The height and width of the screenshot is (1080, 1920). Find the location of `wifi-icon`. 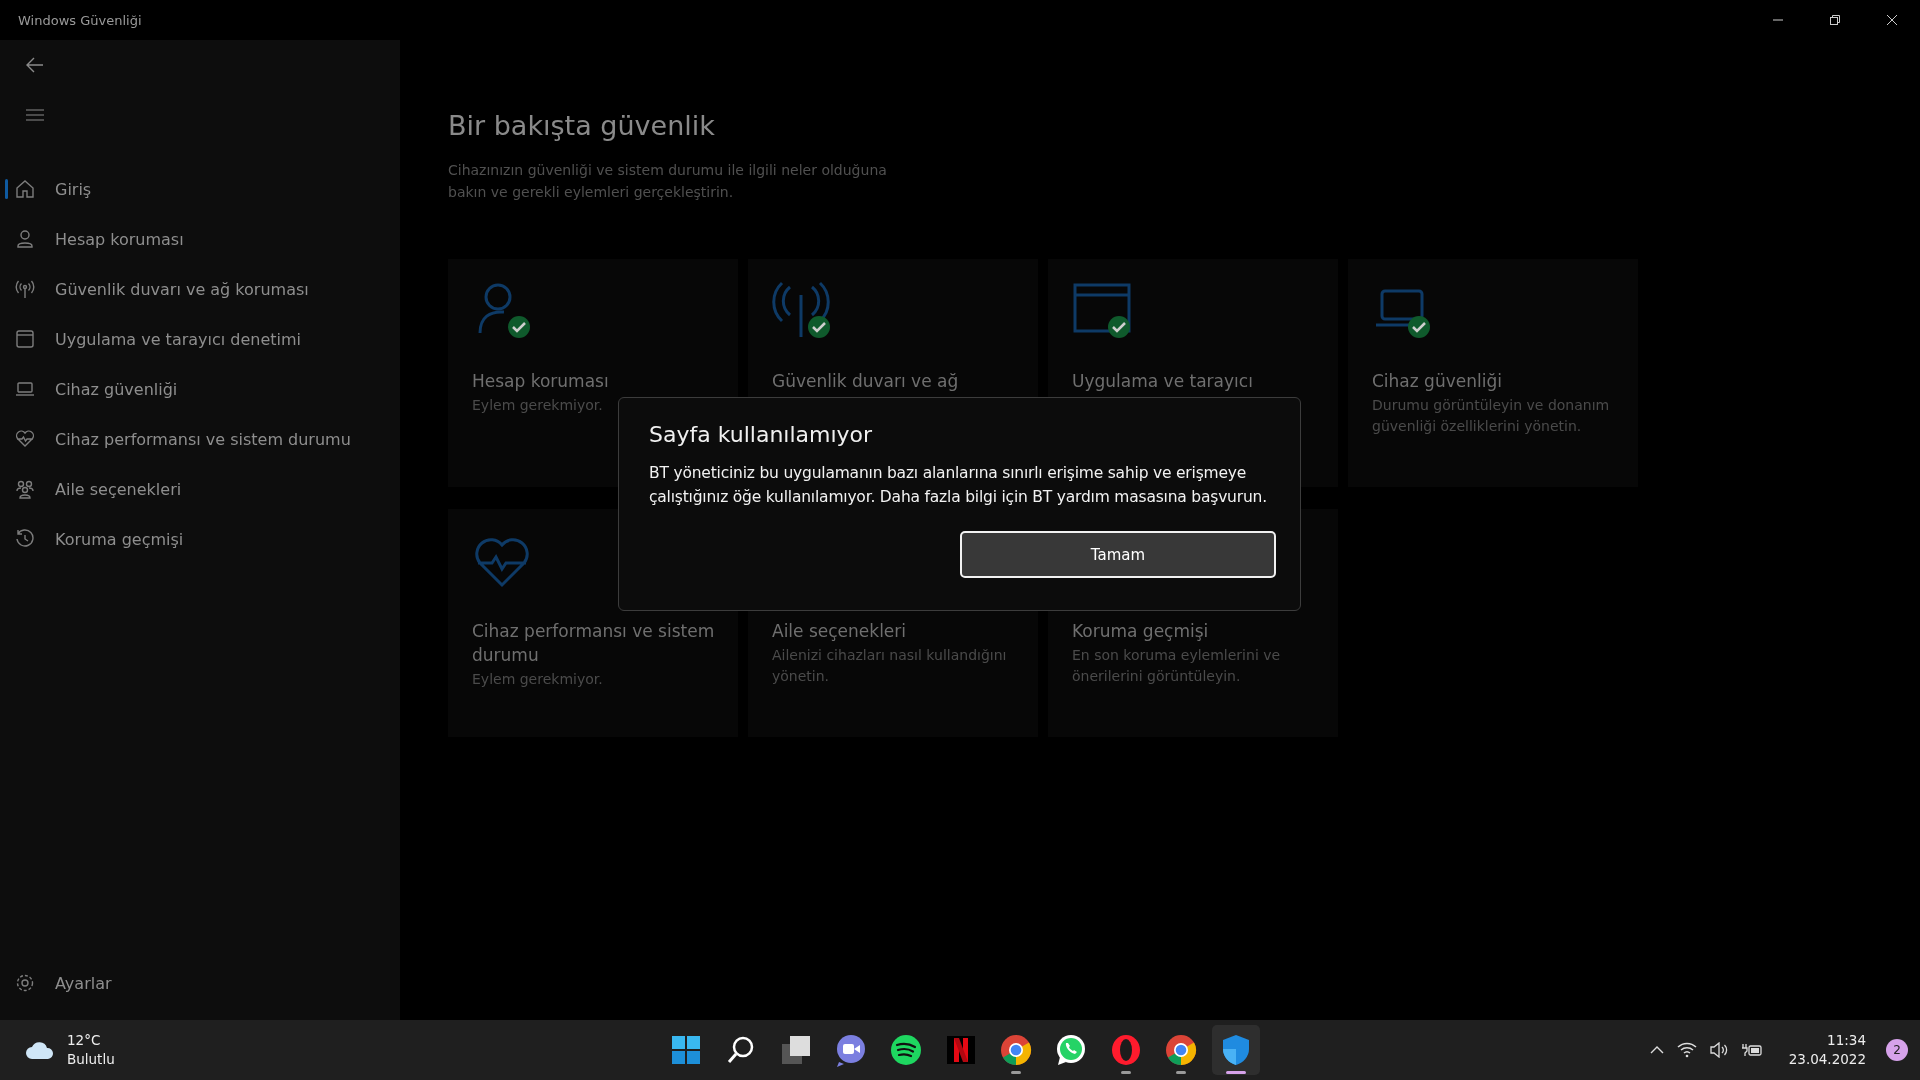

wifi-icon is located at coordinates (1686, 1050).